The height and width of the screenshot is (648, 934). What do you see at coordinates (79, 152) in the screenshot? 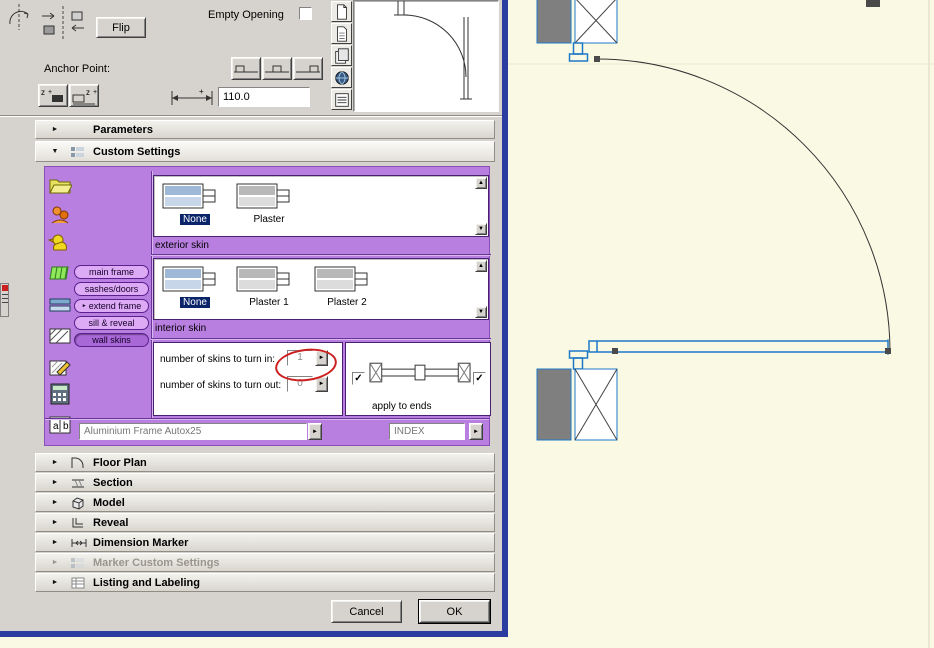
I see `custom-settings-icon` at bounding box center [79, 152].